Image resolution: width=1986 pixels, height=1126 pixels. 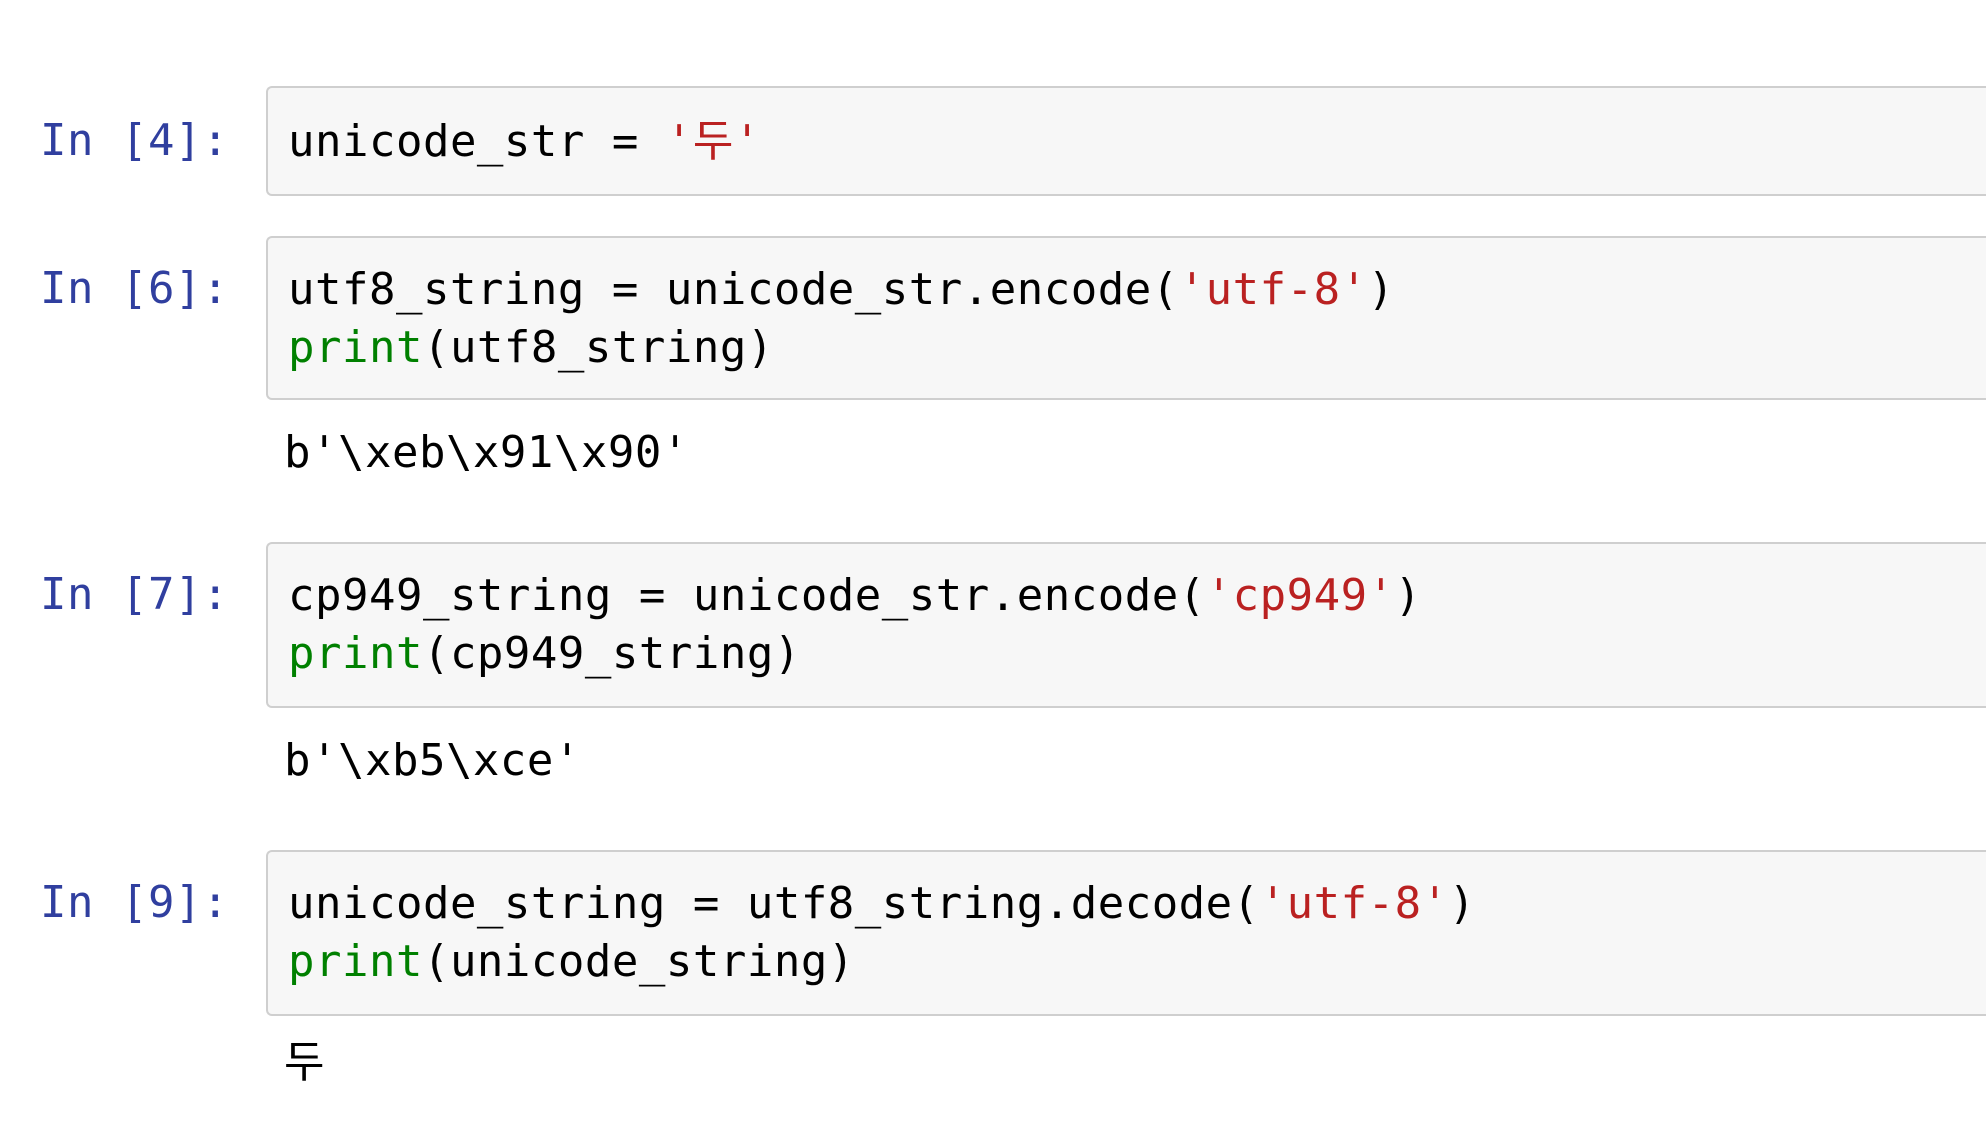 What do you see at coordinates (638, 961) in the screenshot?
I see `code-text: (unicode_string)` at bounding box center [638, 961].